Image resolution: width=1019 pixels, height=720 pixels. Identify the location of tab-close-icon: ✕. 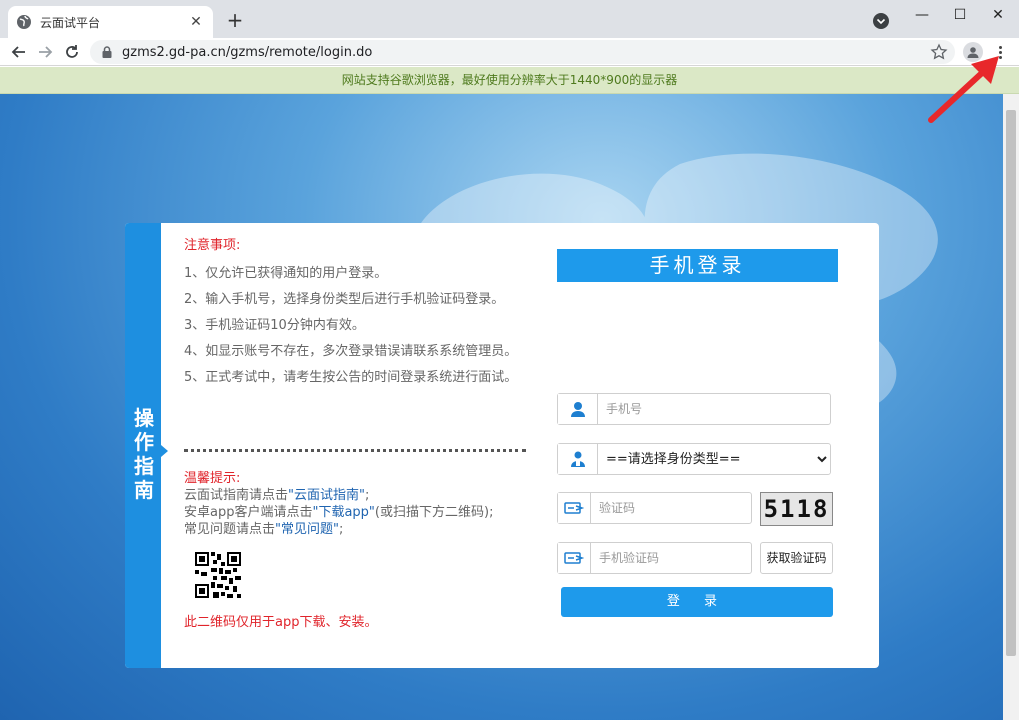
(196, 22).